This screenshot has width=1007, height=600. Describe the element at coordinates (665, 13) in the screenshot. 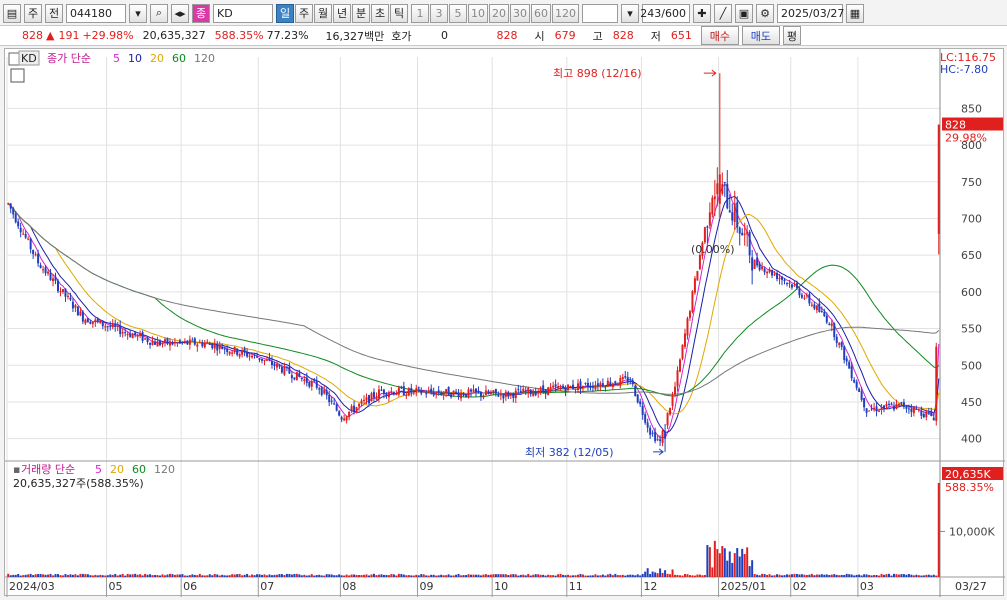

I see `count-input: 243/600` at that location.